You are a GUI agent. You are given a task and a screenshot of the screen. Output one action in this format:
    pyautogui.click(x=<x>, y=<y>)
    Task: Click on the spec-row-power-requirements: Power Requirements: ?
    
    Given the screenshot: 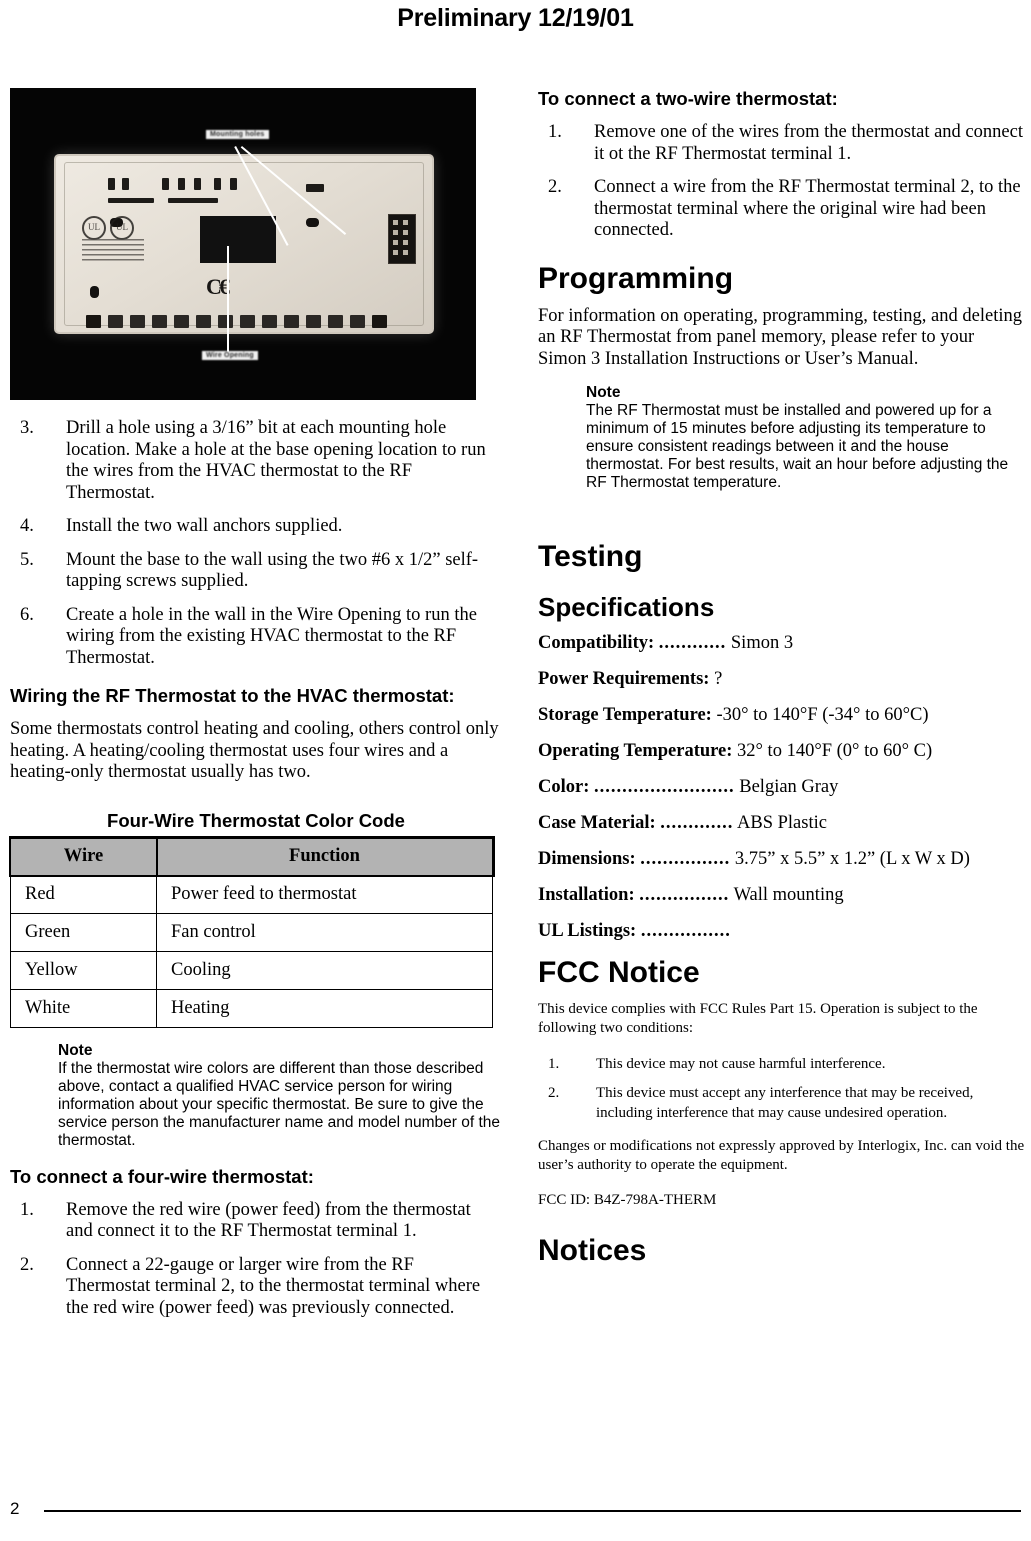 What is the action you would take?
    pyautogui.click(x=782, y=679)
    